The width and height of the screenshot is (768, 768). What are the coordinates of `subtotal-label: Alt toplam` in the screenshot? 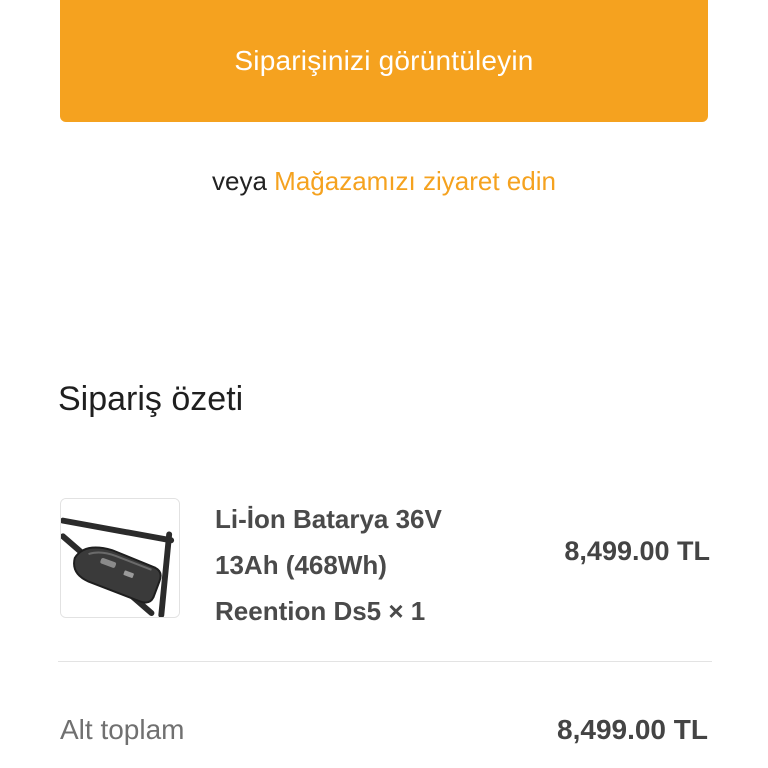 It's located at (122, 729).